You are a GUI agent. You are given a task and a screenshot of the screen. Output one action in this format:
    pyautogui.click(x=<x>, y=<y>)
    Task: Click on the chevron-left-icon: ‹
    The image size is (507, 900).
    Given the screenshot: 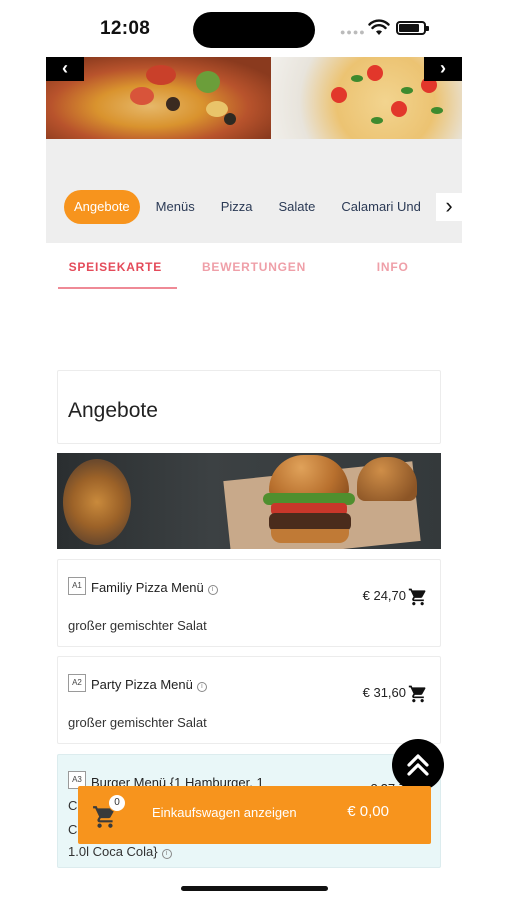 What is the action you would take?
    pyautogui.click(x=65, y=68)
    